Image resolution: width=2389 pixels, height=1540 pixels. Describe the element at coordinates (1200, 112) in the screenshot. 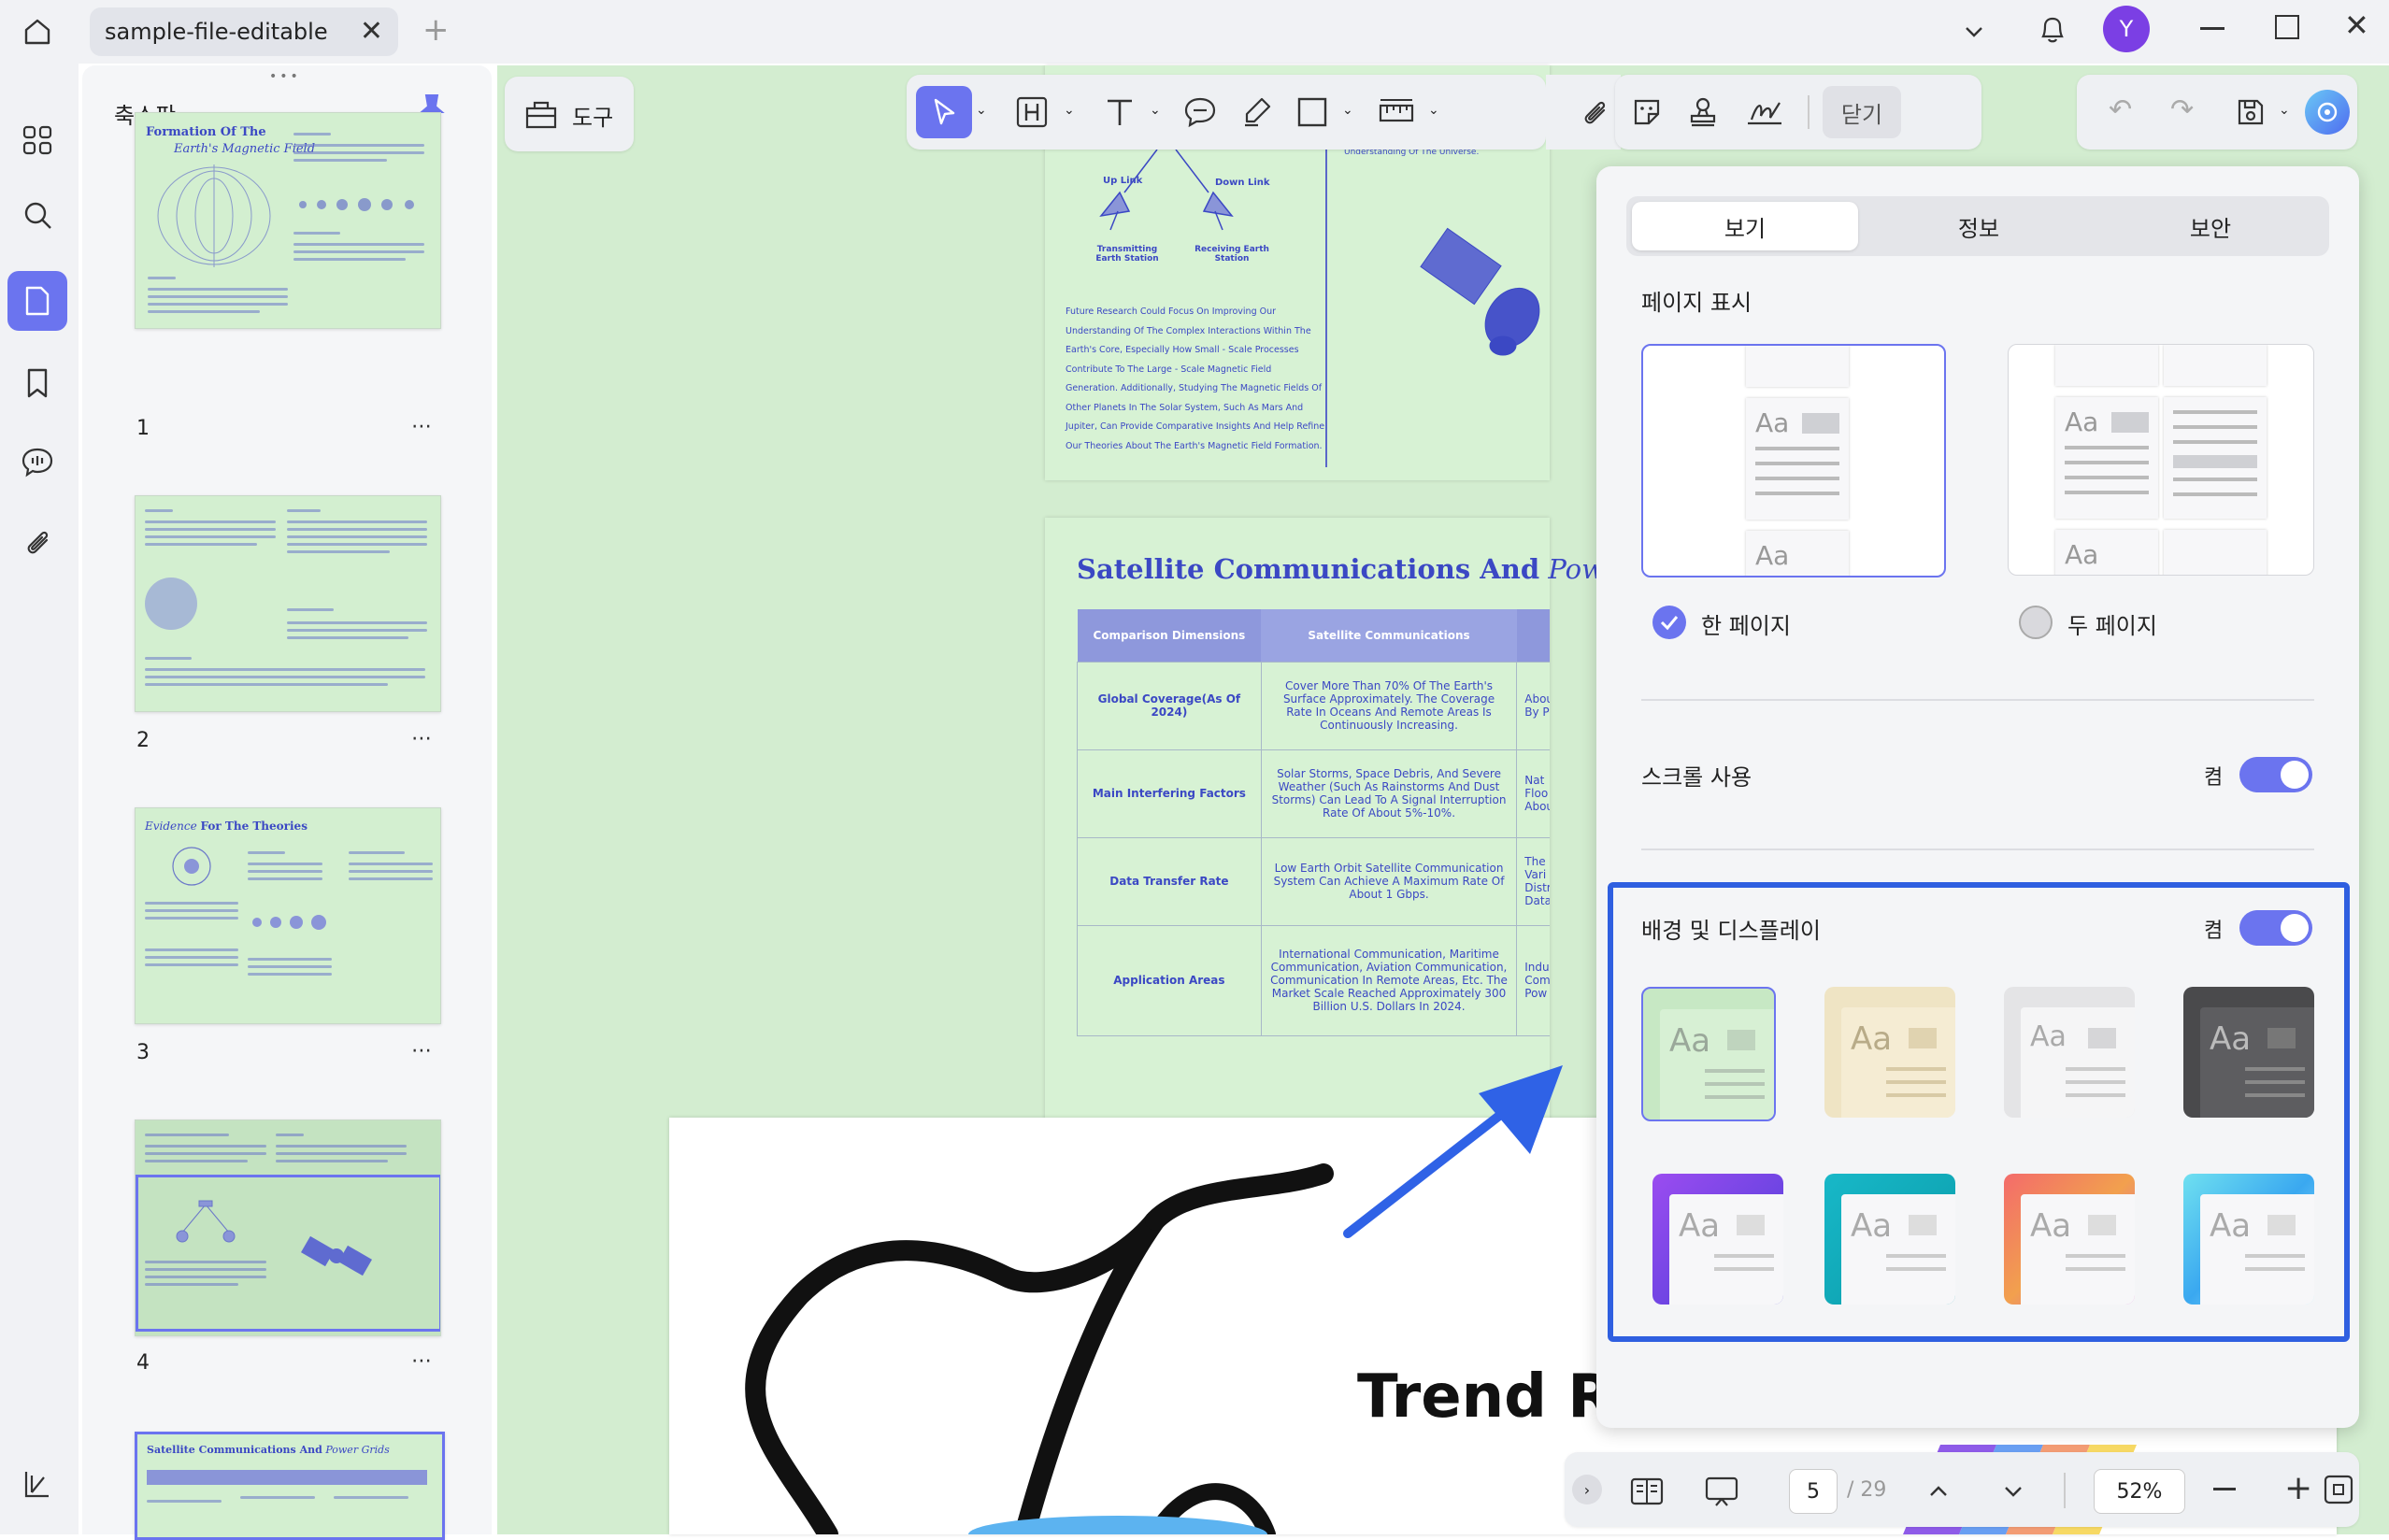

I see `comment-tool-icon` at that location.